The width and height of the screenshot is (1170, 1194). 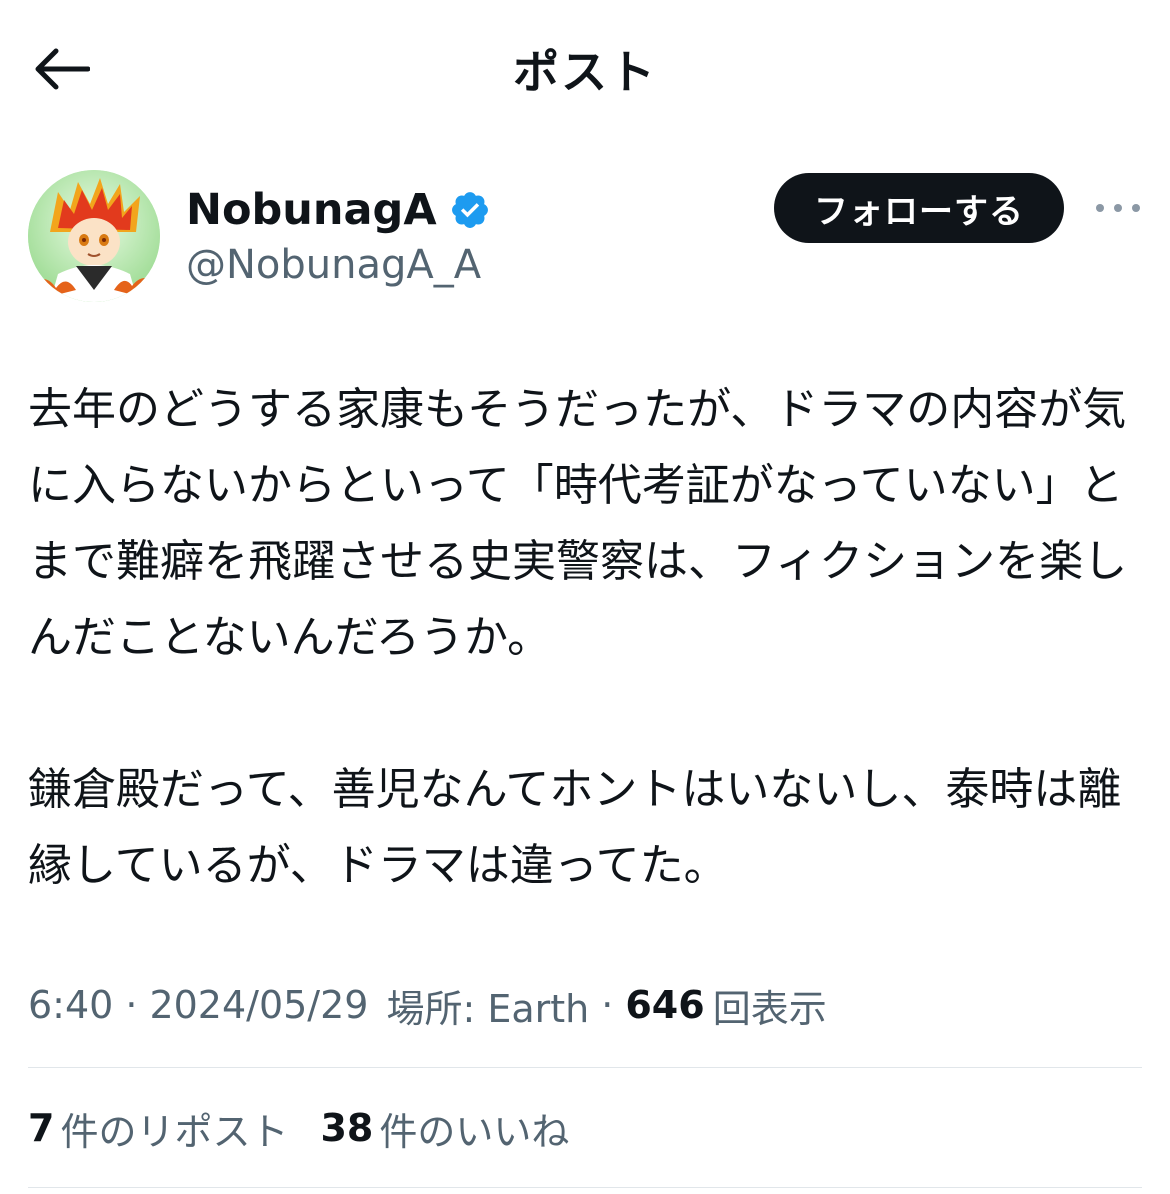 What do you see at coordinates (333, 265) in the screenshot?
I see `author-handle: @NobunagA_A` at bounding box center [333, 265].